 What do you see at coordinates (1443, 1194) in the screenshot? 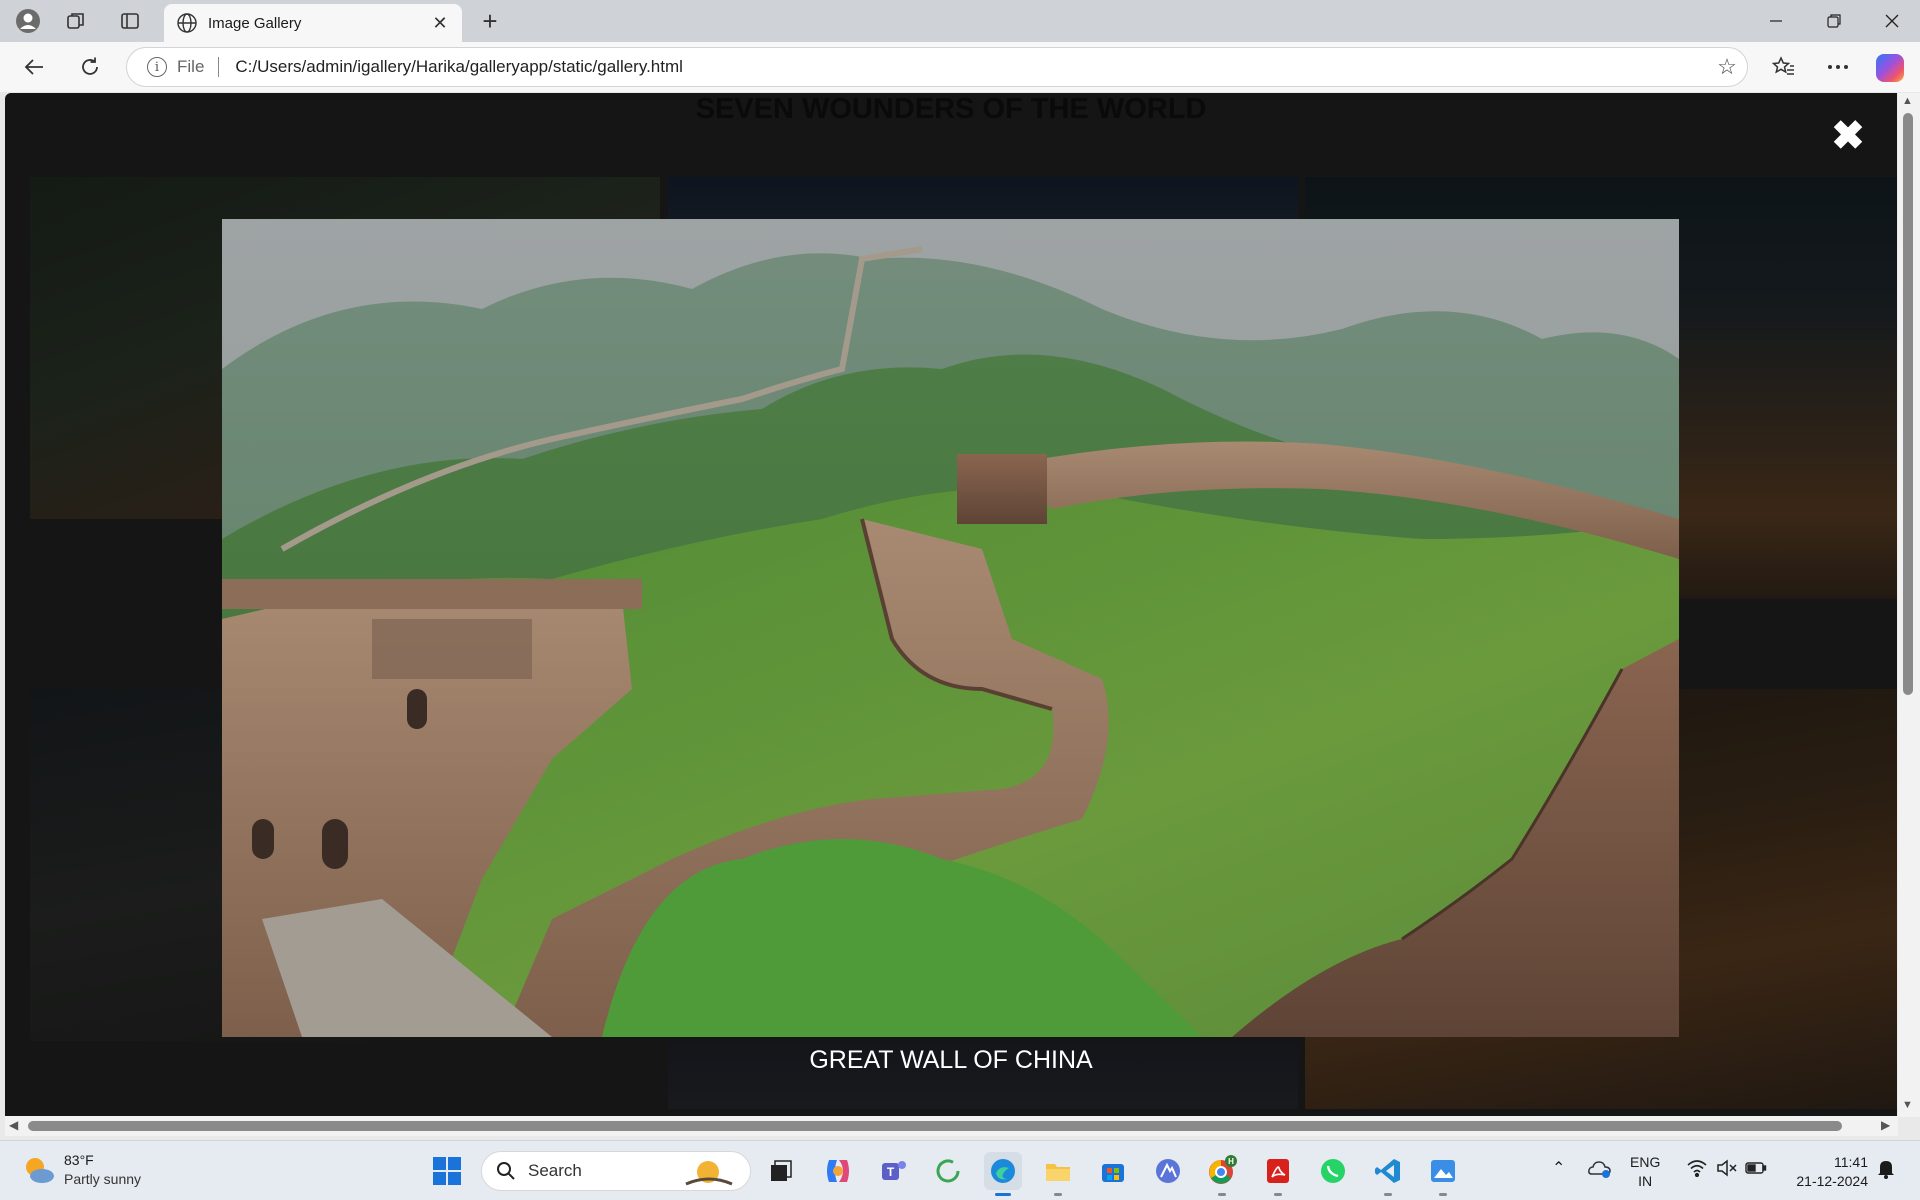
I see `paint-running-indicator` at bounding box center [1443, 1194].